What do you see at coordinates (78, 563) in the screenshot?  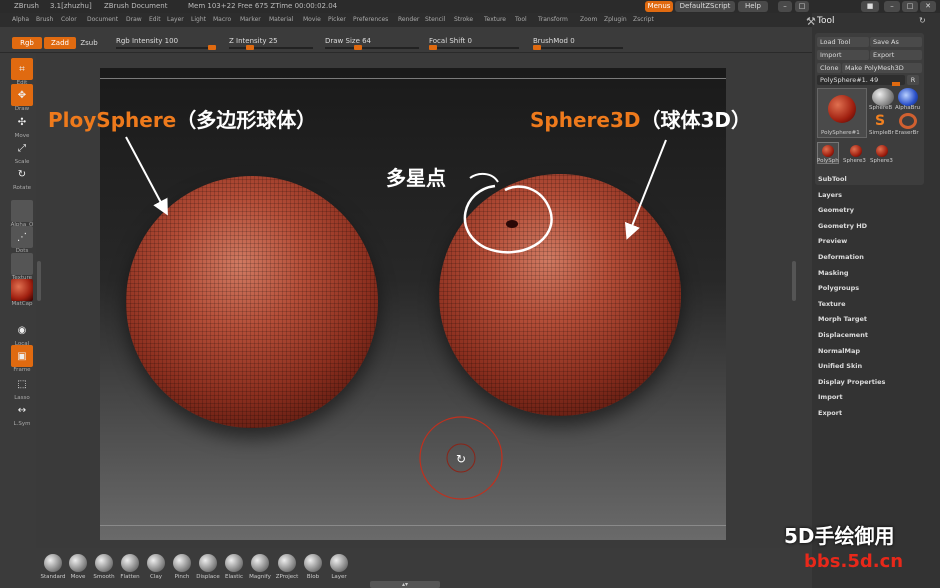 I see `move-brush-icon` at bounding box center [78, 563].